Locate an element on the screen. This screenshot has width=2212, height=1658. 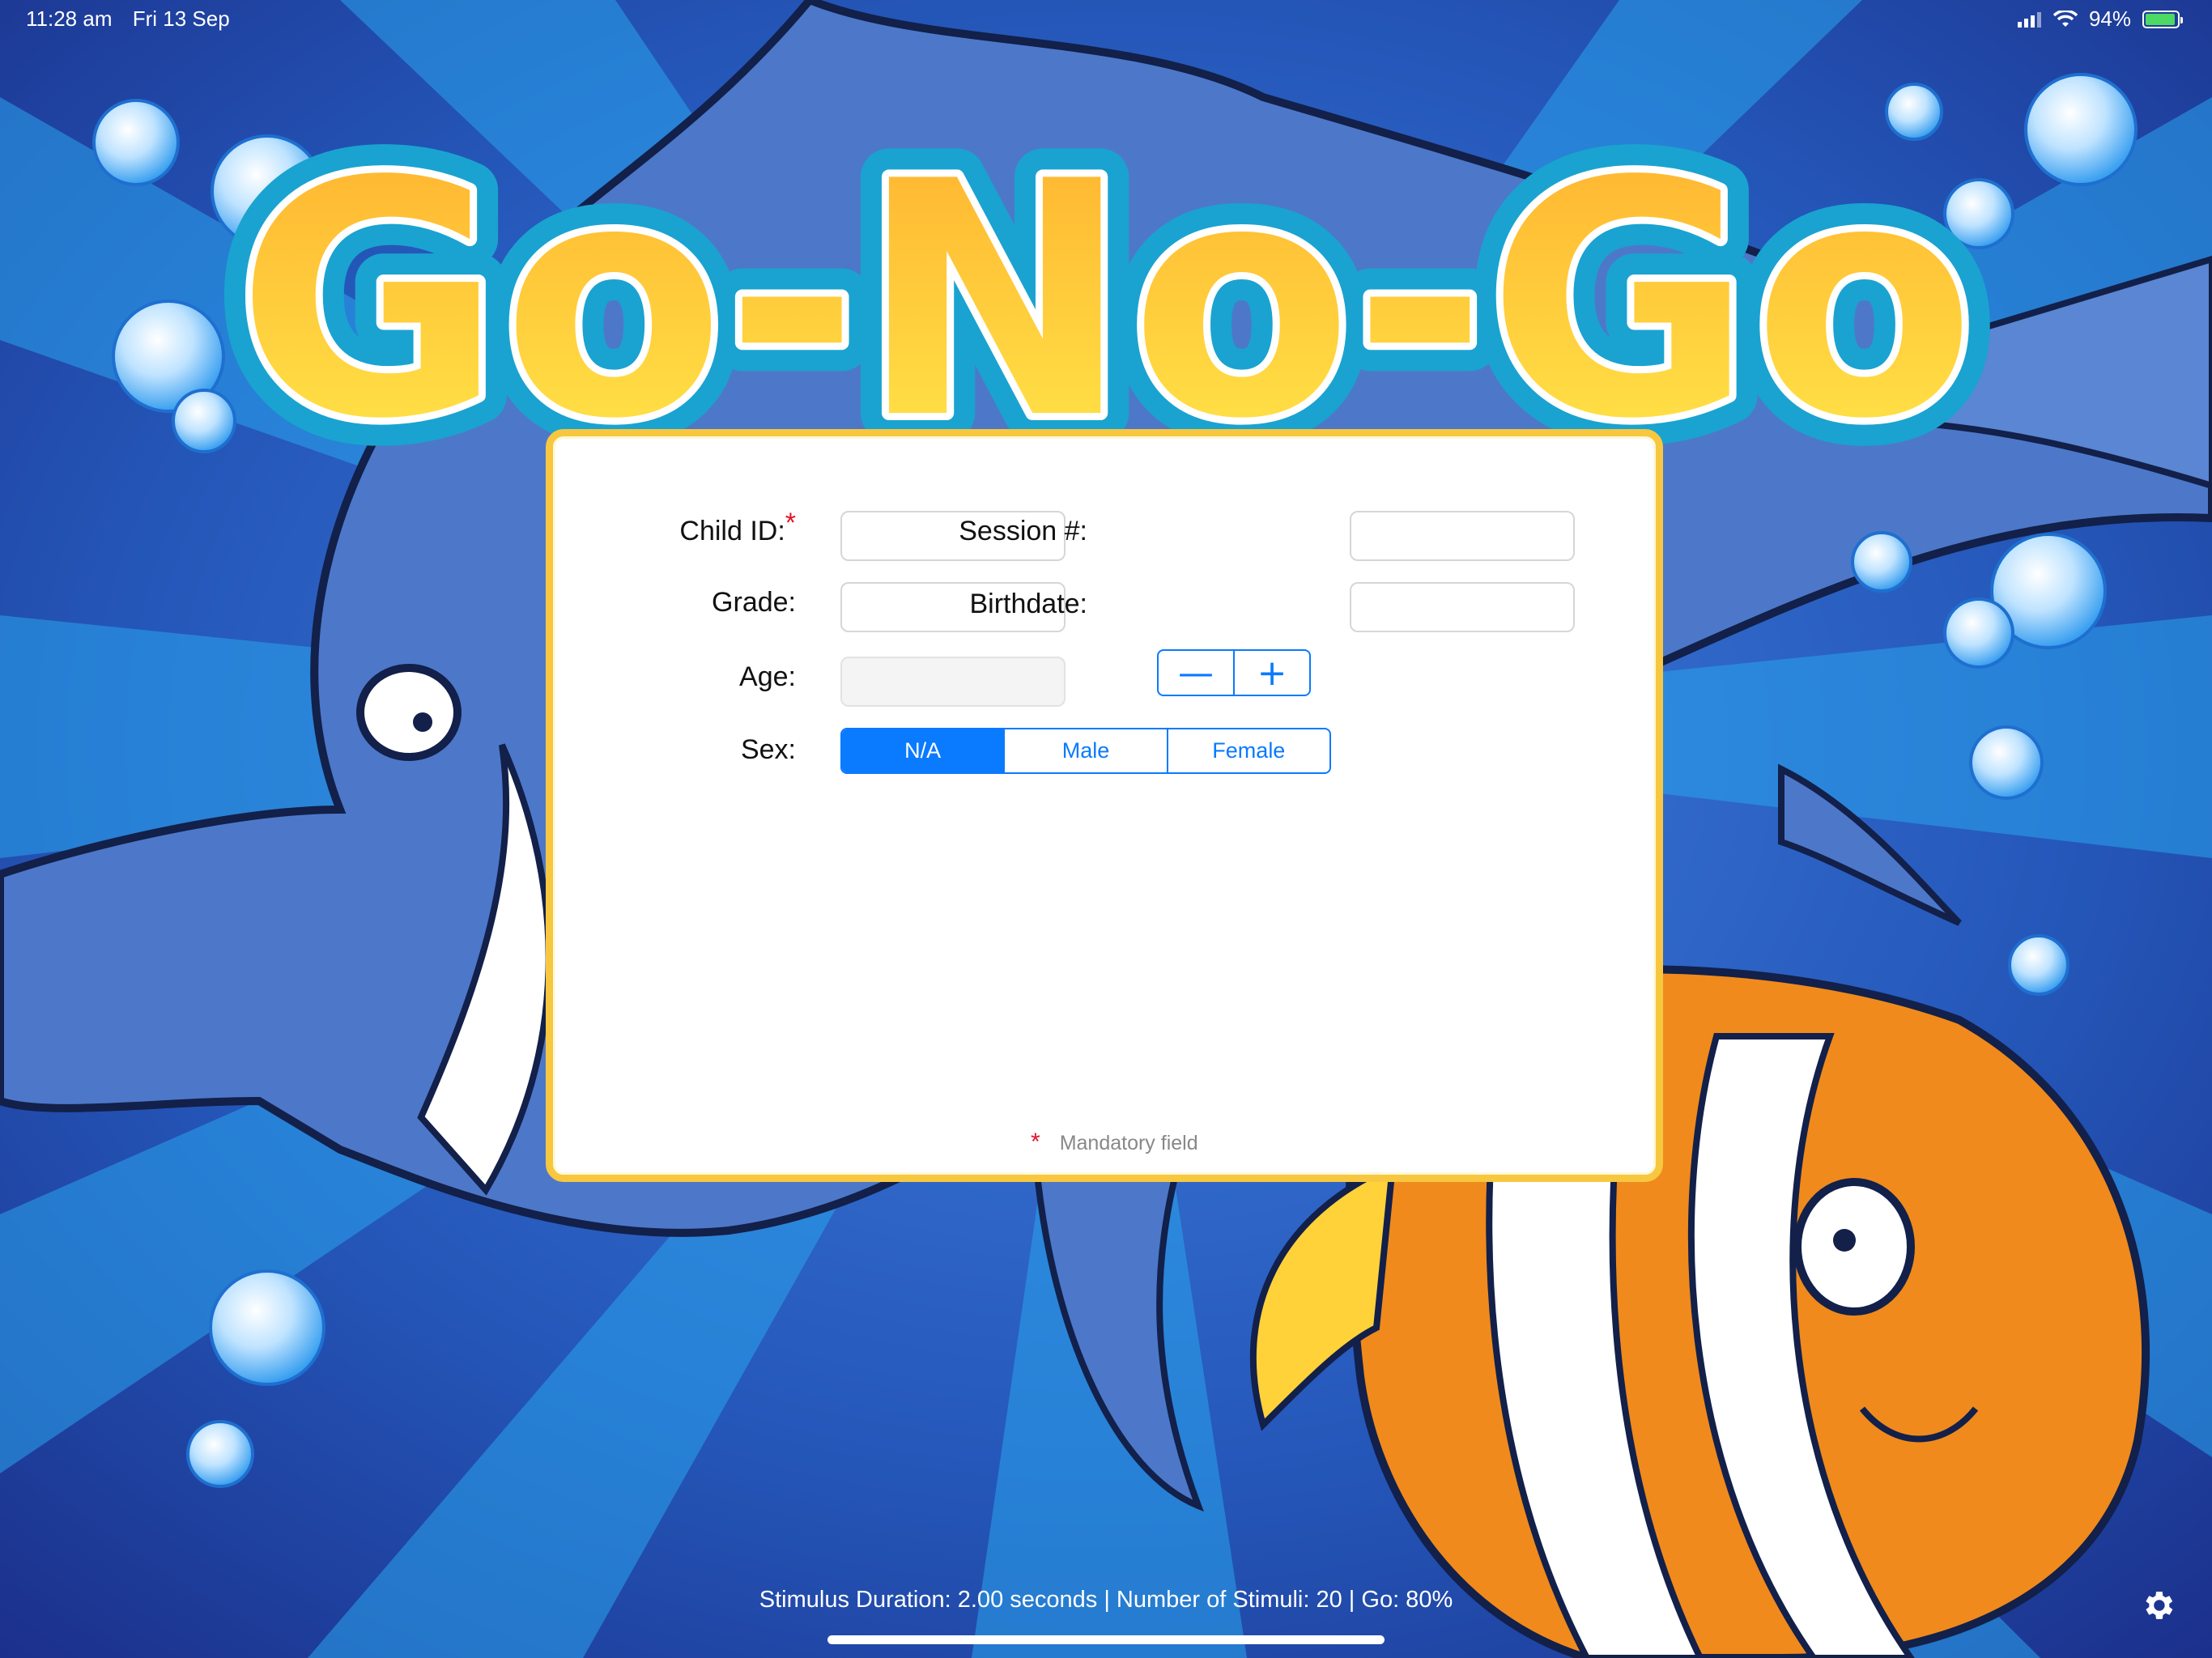
sex-label: Sex: is located at coordinates (768, 749).